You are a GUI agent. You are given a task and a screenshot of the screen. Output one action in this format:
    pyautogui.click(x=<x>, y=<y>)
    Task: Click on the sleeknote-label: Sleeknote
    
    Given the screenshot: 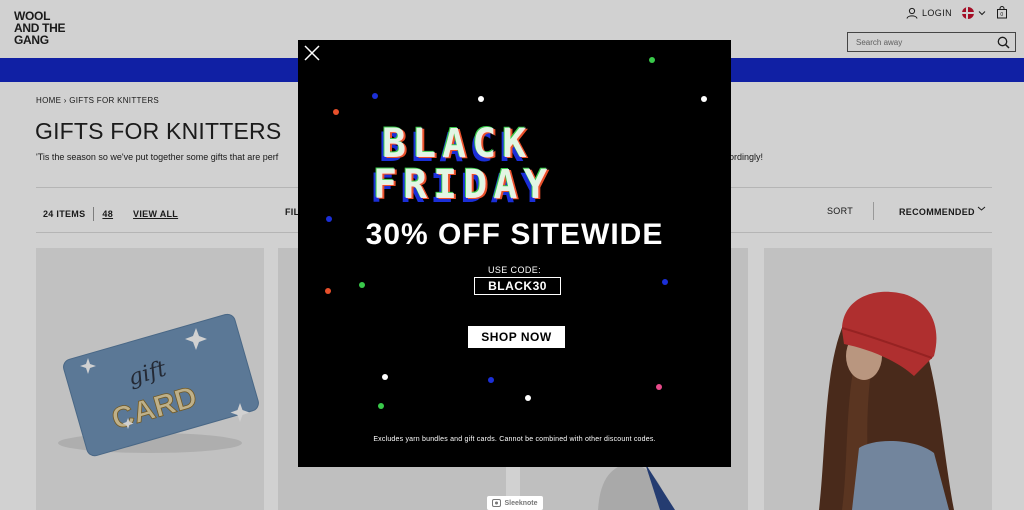 What is the action you would take?
    pyautogui.click(x=521, y=503)
    